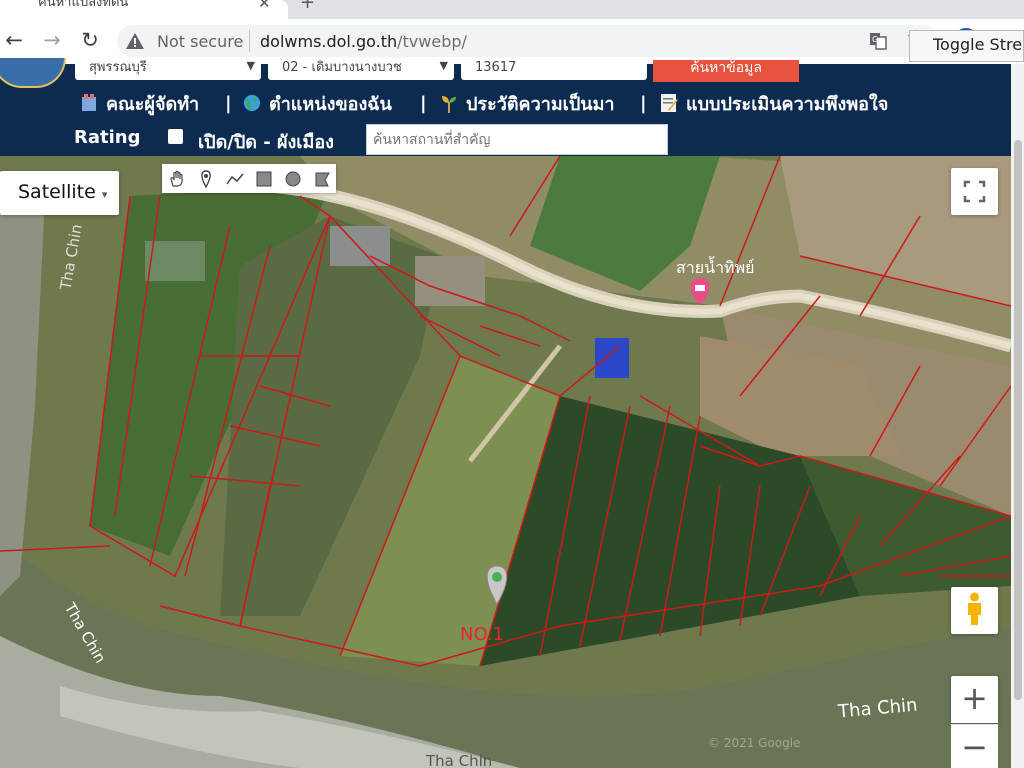 This screenshot has width=1024, height=768. What do you see at coordinates (517, 139) in the screenshot?
I see `place-search-input` at bounding box center [517, 139].